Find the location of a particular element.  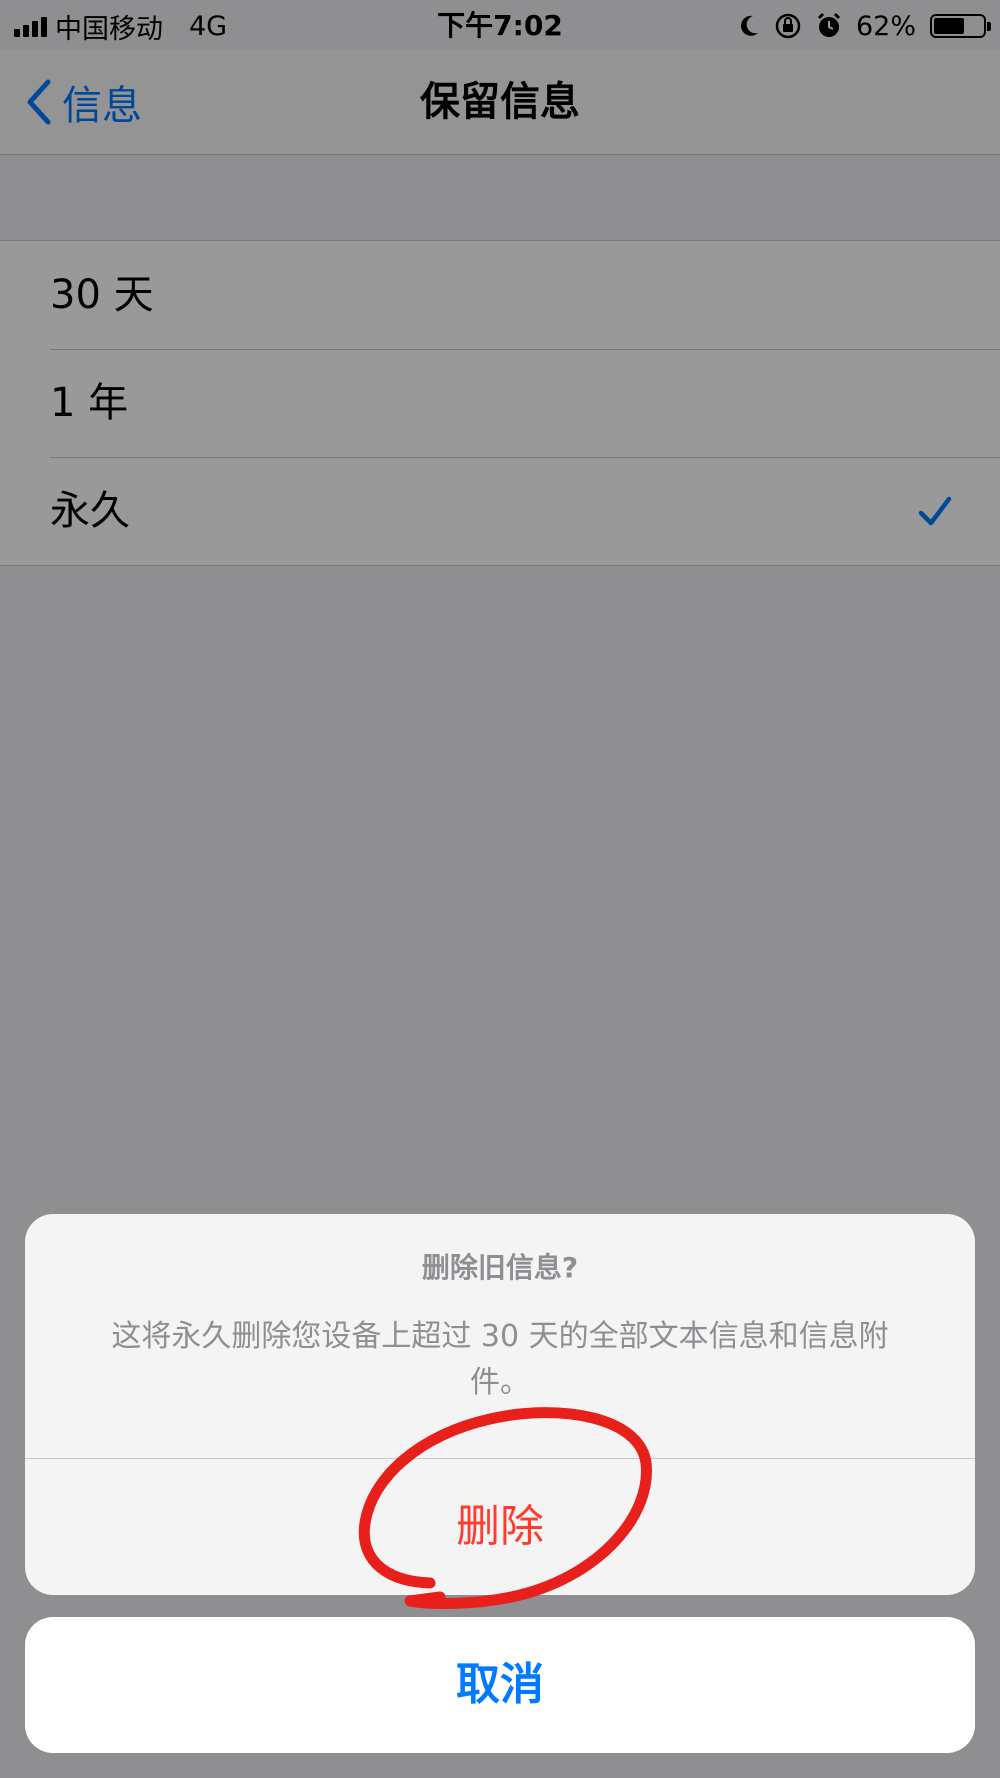

sheet-message: 这将永久删除您设备上超过 30 天的全部文本信息和信息附件。 is located at coordinates (500, 1359).